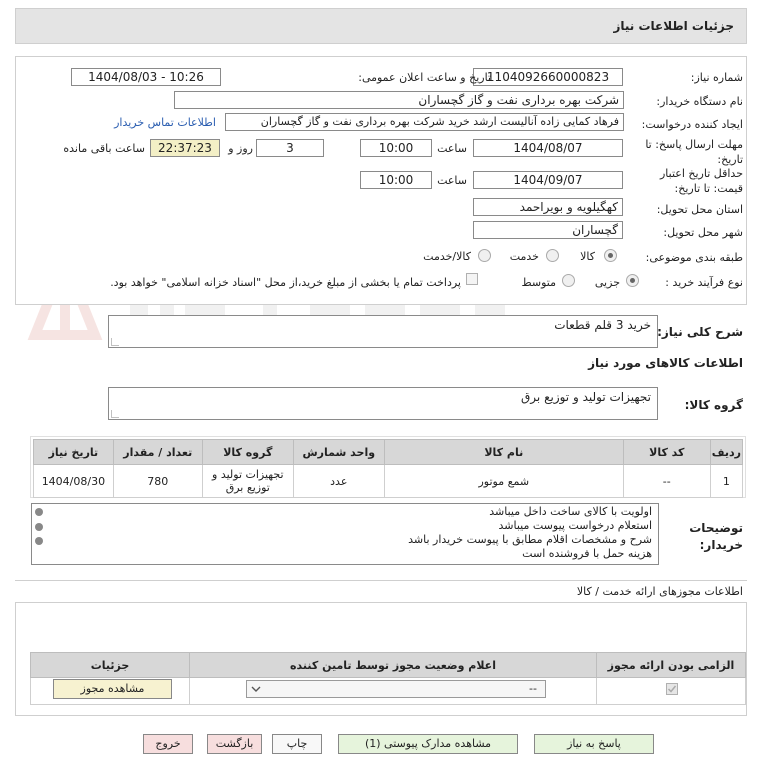 This screenshot has height=769, width=761. Describe the element at coordinates (610, 255) in the screenshot. I see `category-goods-radio` at that location.